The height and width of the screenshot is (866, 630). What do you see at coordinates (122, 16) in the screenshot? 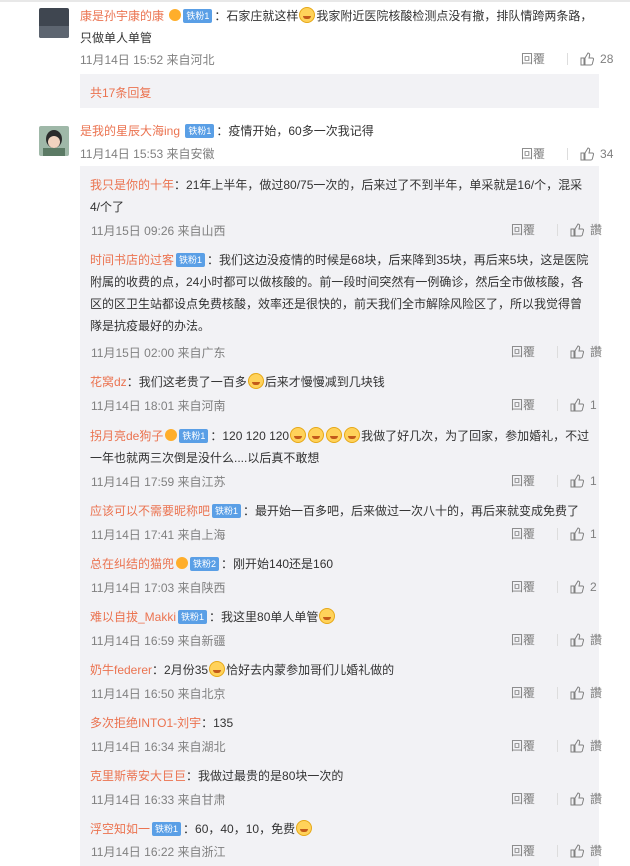
I see `username-link: 康是孙宇康的康` at bounding box center [122, 16].